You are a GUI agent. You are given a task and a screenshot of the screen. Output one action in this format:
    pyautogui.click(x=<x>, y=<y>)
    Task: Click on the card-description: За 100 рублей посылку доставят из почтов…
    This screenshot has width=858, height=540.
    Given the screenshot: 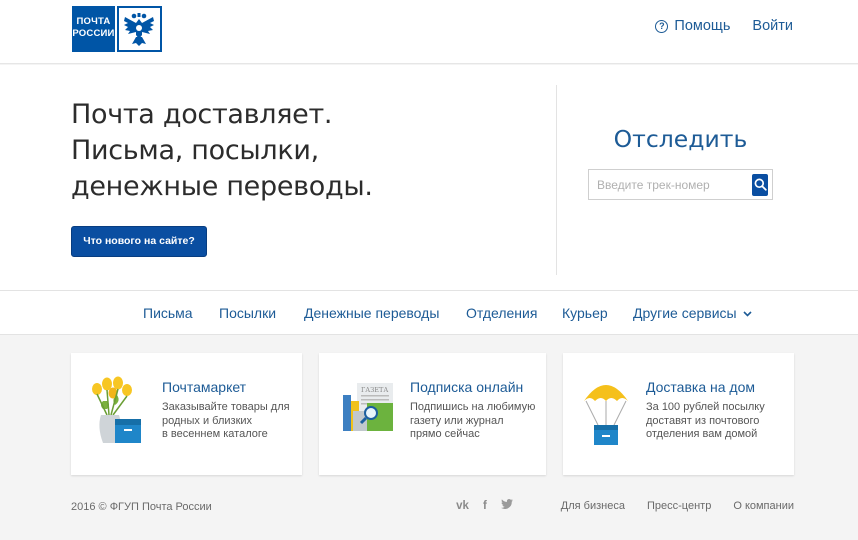 What is the action you would take?
    pyautogui.click(x=705, y=420)
    